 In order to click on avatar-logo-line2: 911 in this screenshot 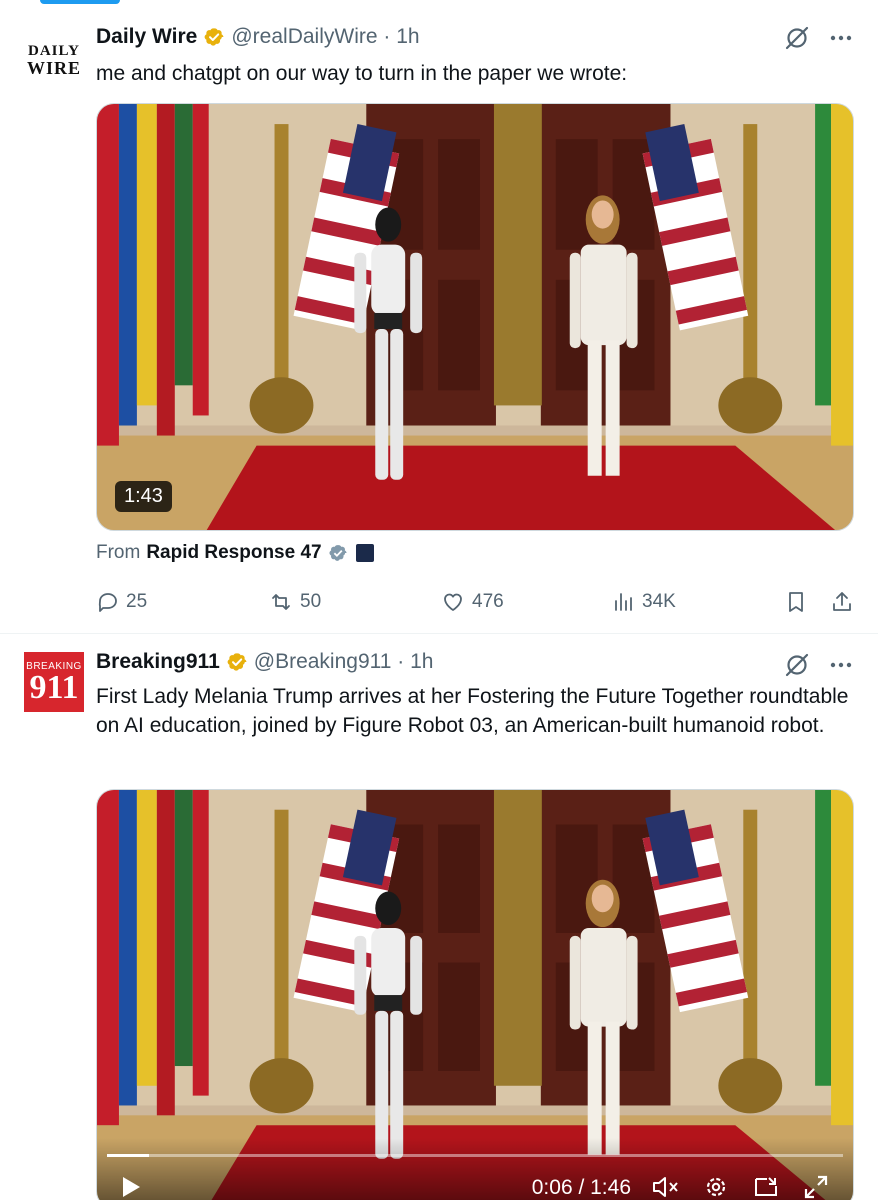, I will do `click(54, 687)`.